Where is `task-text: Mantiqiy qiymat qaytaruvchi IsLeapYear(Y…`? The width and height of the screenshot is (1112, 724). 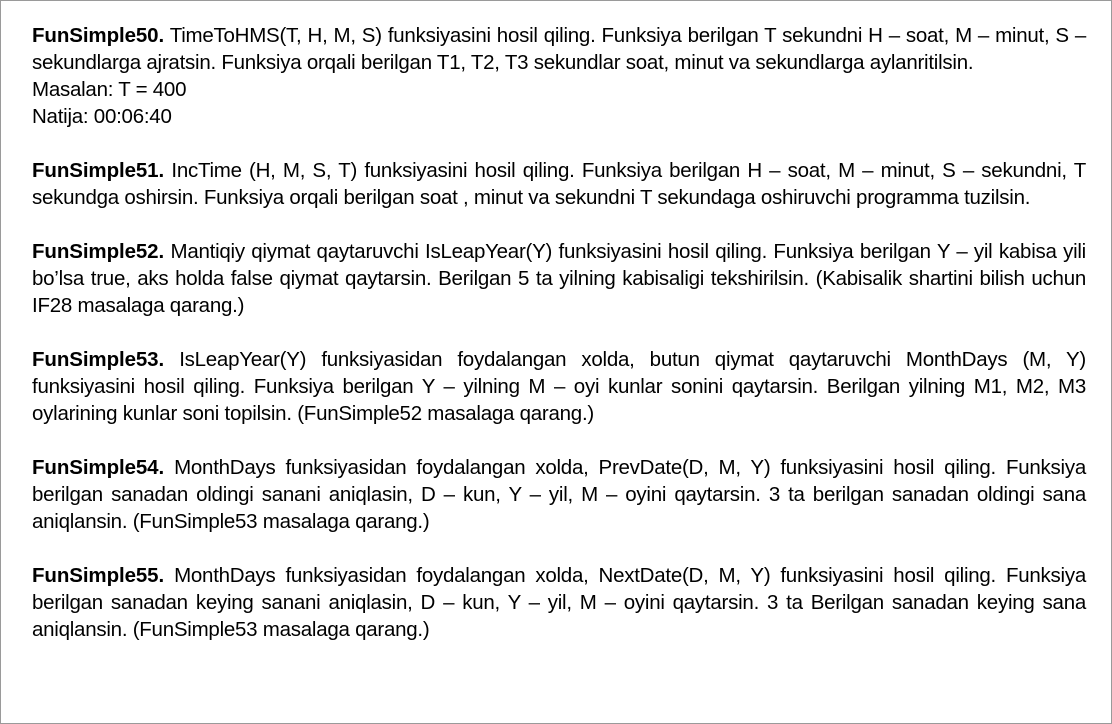 task-text: Mantiqiy qiymat qaytaruvchi IsLeapYear(Y… is located at coordinates (559, 278).